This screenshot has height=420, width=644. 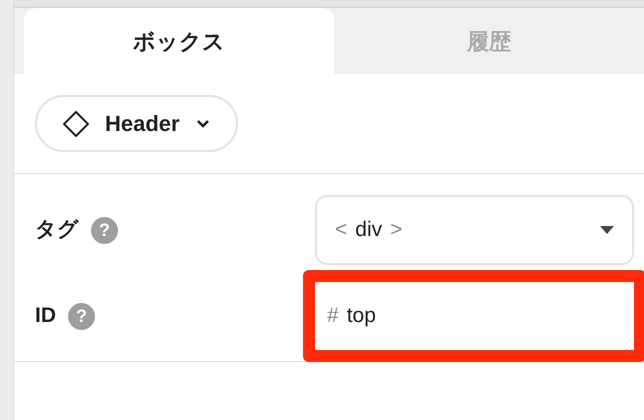 What do you see at coordinates (203, 123) in the screenshot?
I see `chevron-down-icon` at bounding box center [203, 123].